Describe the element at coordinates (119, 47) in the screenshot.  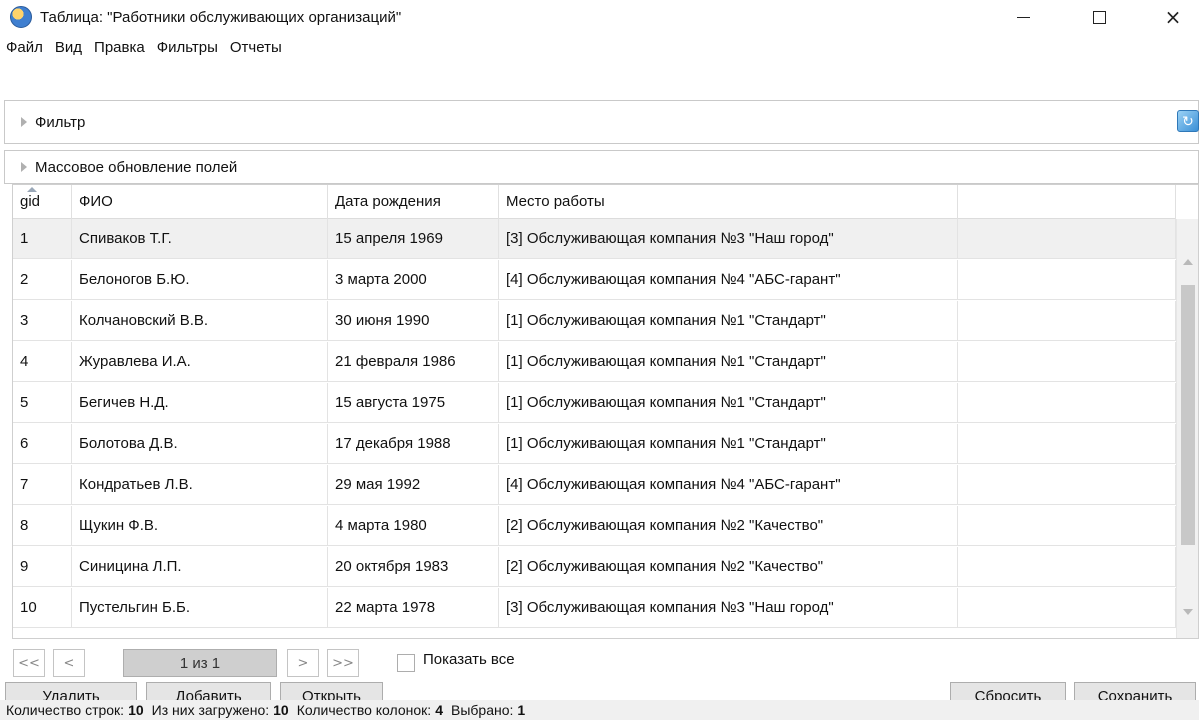
I see `menu-edit: Правка` at that location.